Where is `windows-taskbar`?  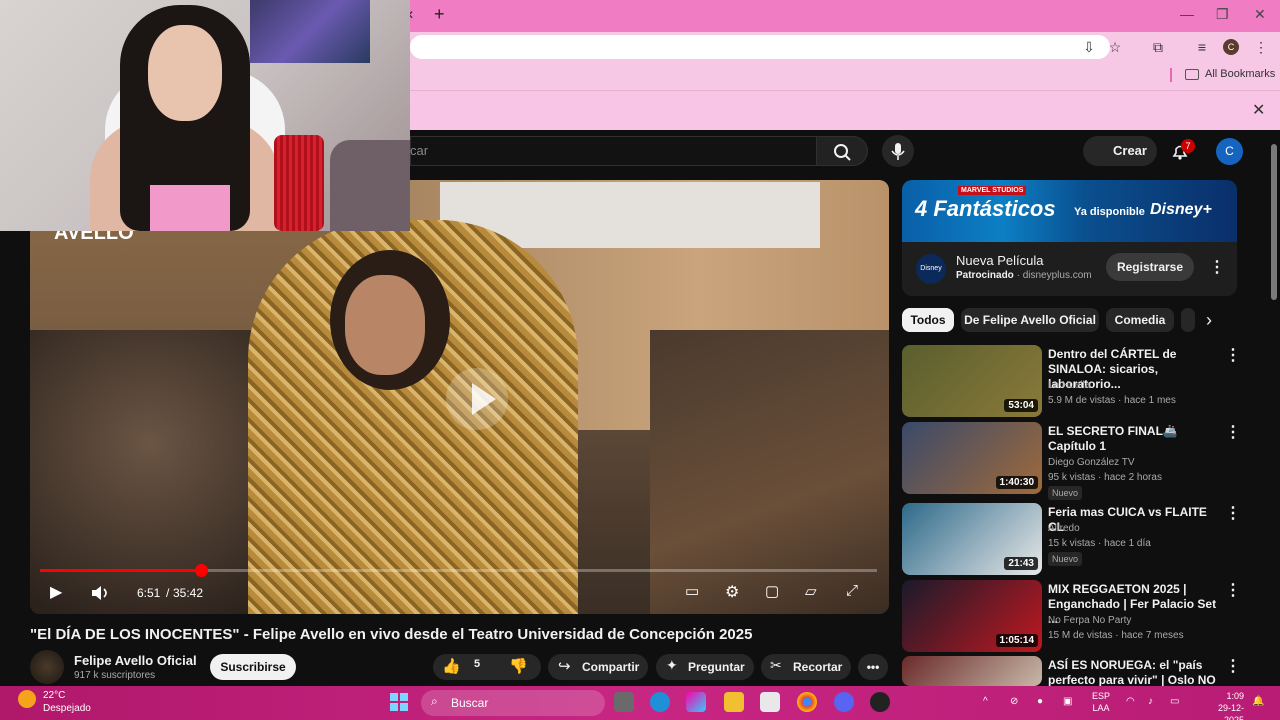
windows-taskbar is located at coordinates (640, 703).